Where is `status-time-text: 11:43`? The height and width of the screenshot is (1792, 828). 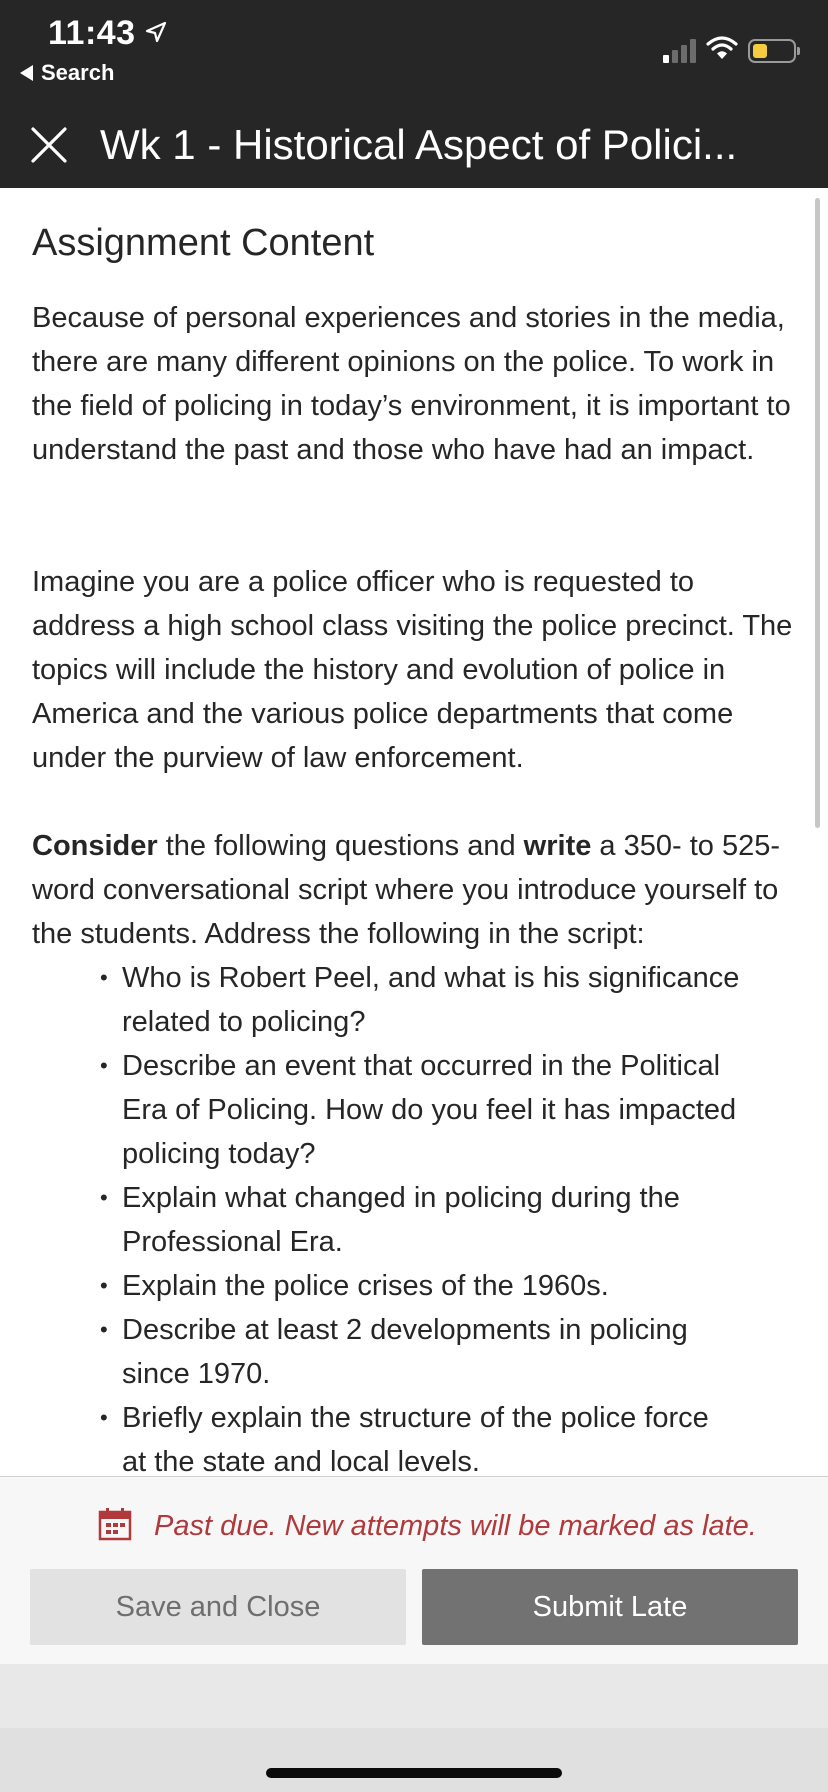
status-time-text: 11:43 is located at coordinates (92, 33).